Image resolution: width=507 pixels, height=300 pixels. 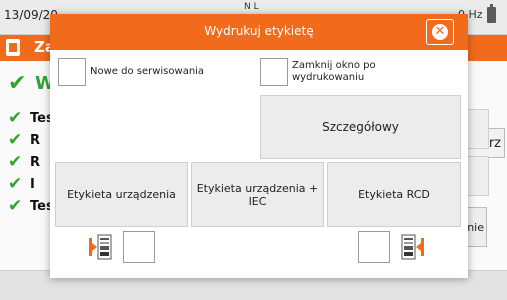 I want to click on status-nl: N L, so click(x=251, y=7).